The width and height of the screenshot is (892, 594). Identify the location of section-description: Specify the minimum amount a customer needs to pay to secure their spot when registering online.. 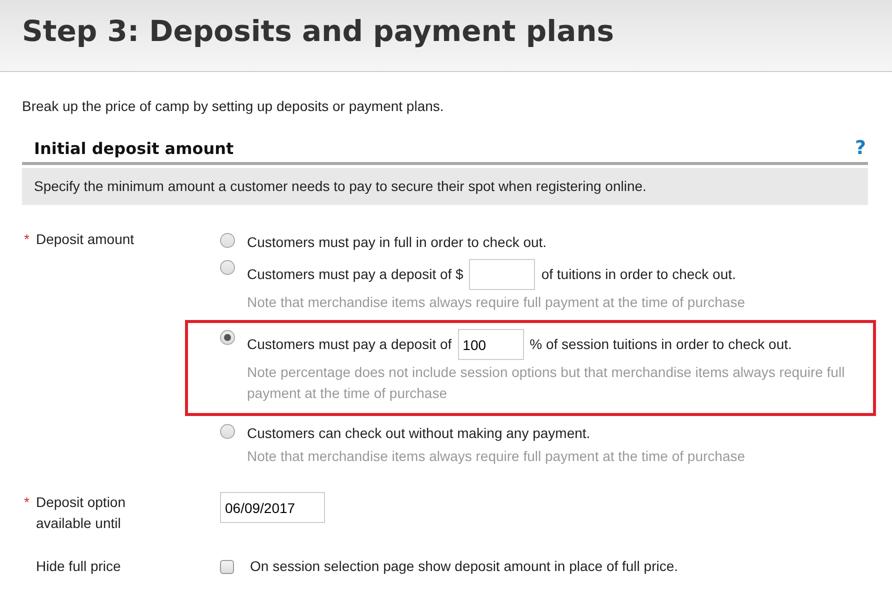
(445, 187).